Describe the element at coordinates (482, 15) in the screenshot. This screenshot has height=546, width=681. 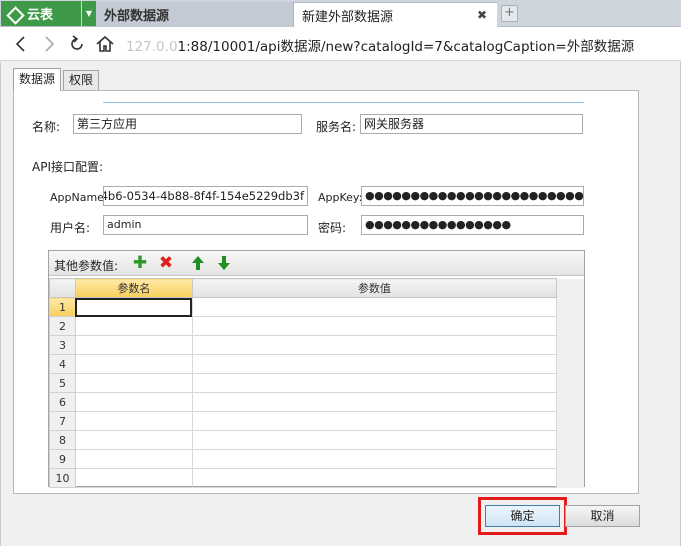
I see `close-tab-icon: ✖` at that location.